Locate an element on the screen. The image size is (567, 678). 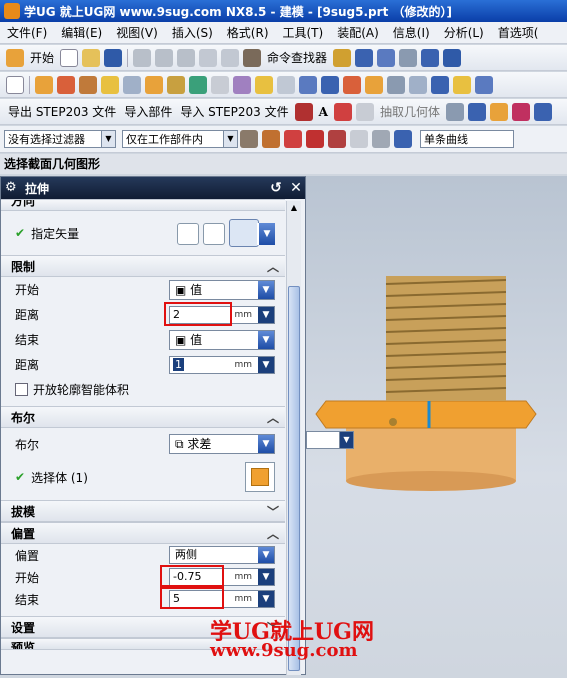
select-body-button is located at coordinates (260, 477).